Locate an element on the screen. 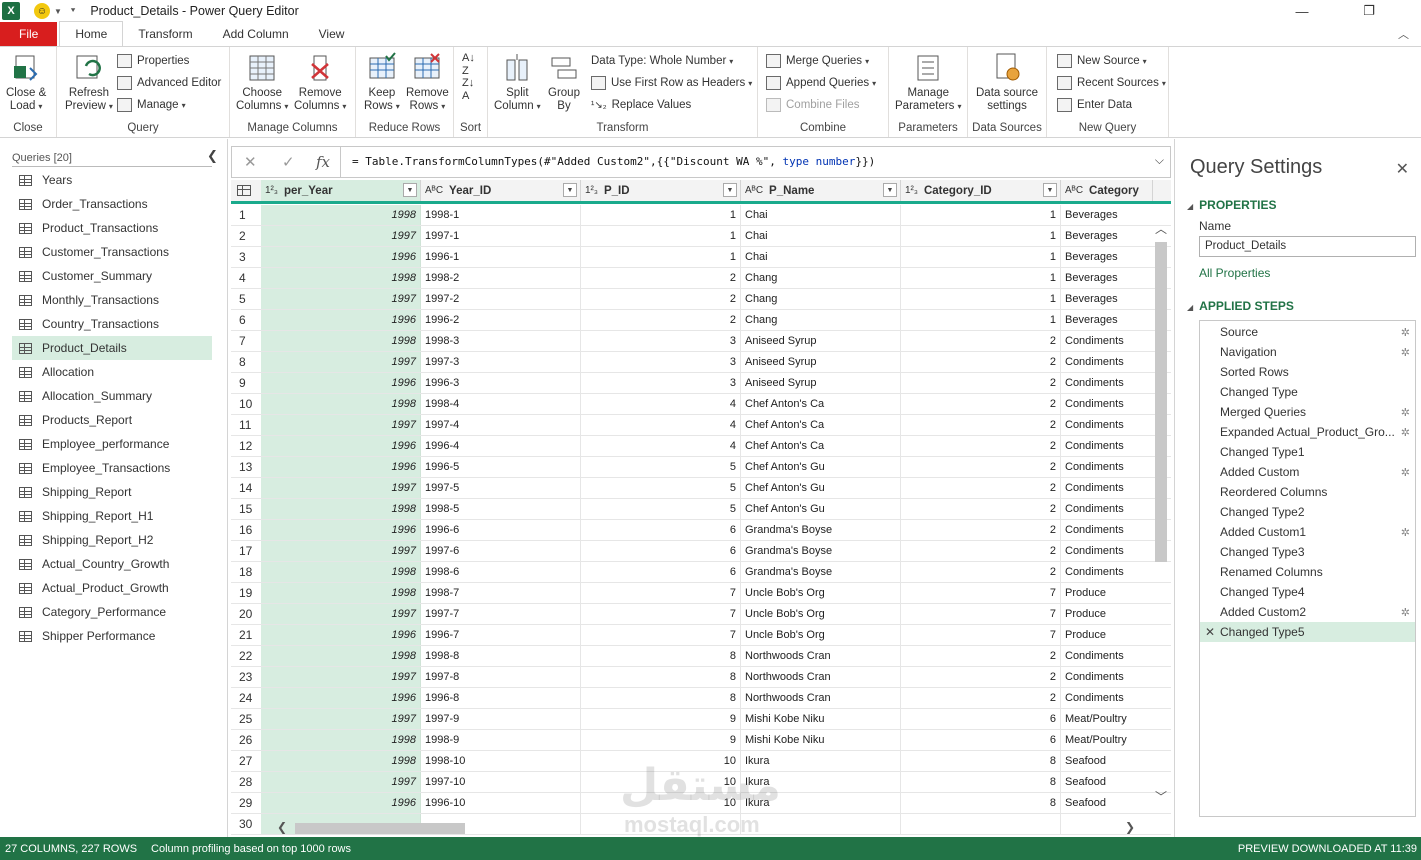 This screenshot has width=1421, height=860. table-cell: Produce is located at coordinates (1107, 614).